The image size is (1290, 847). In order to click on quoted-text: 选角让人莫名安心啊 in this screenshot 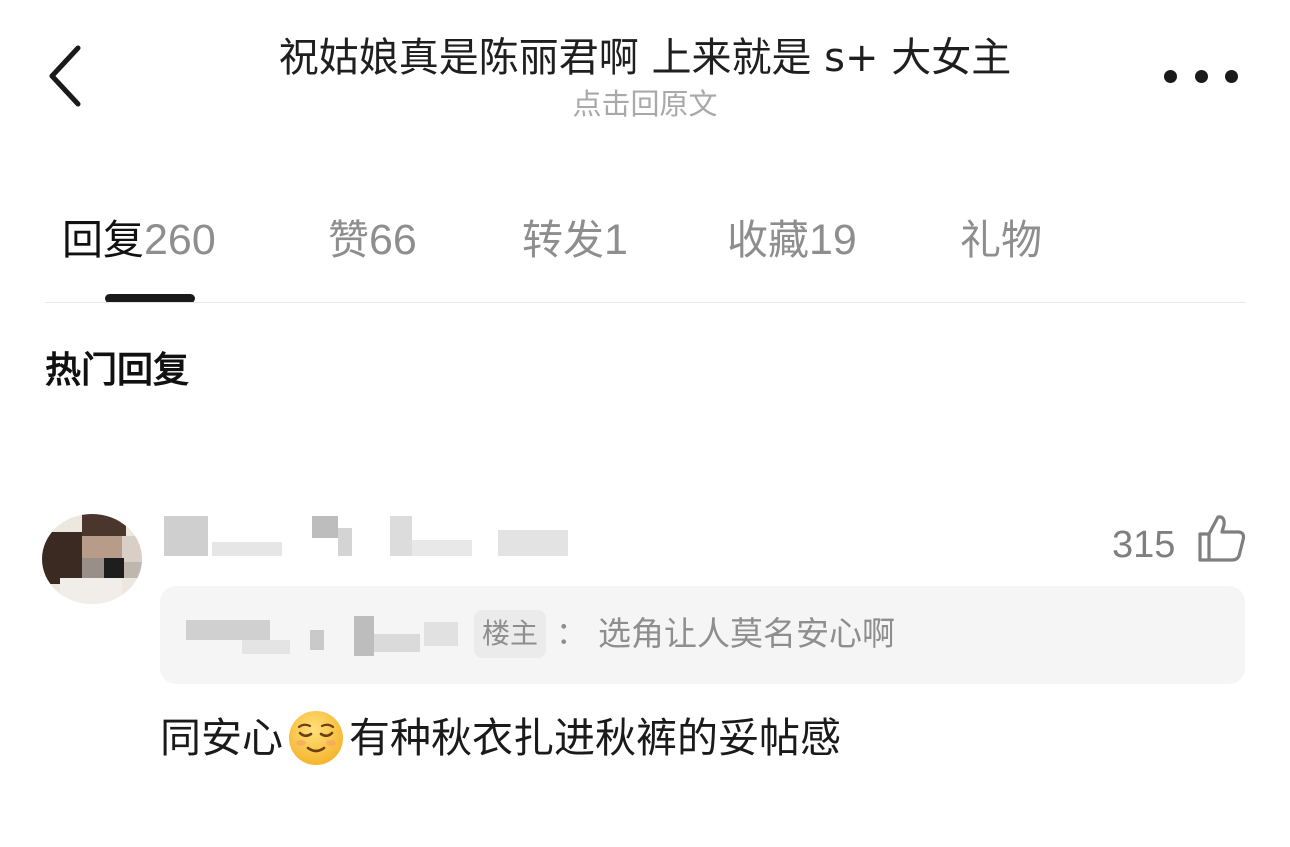, I will do `click(746, 633)`.